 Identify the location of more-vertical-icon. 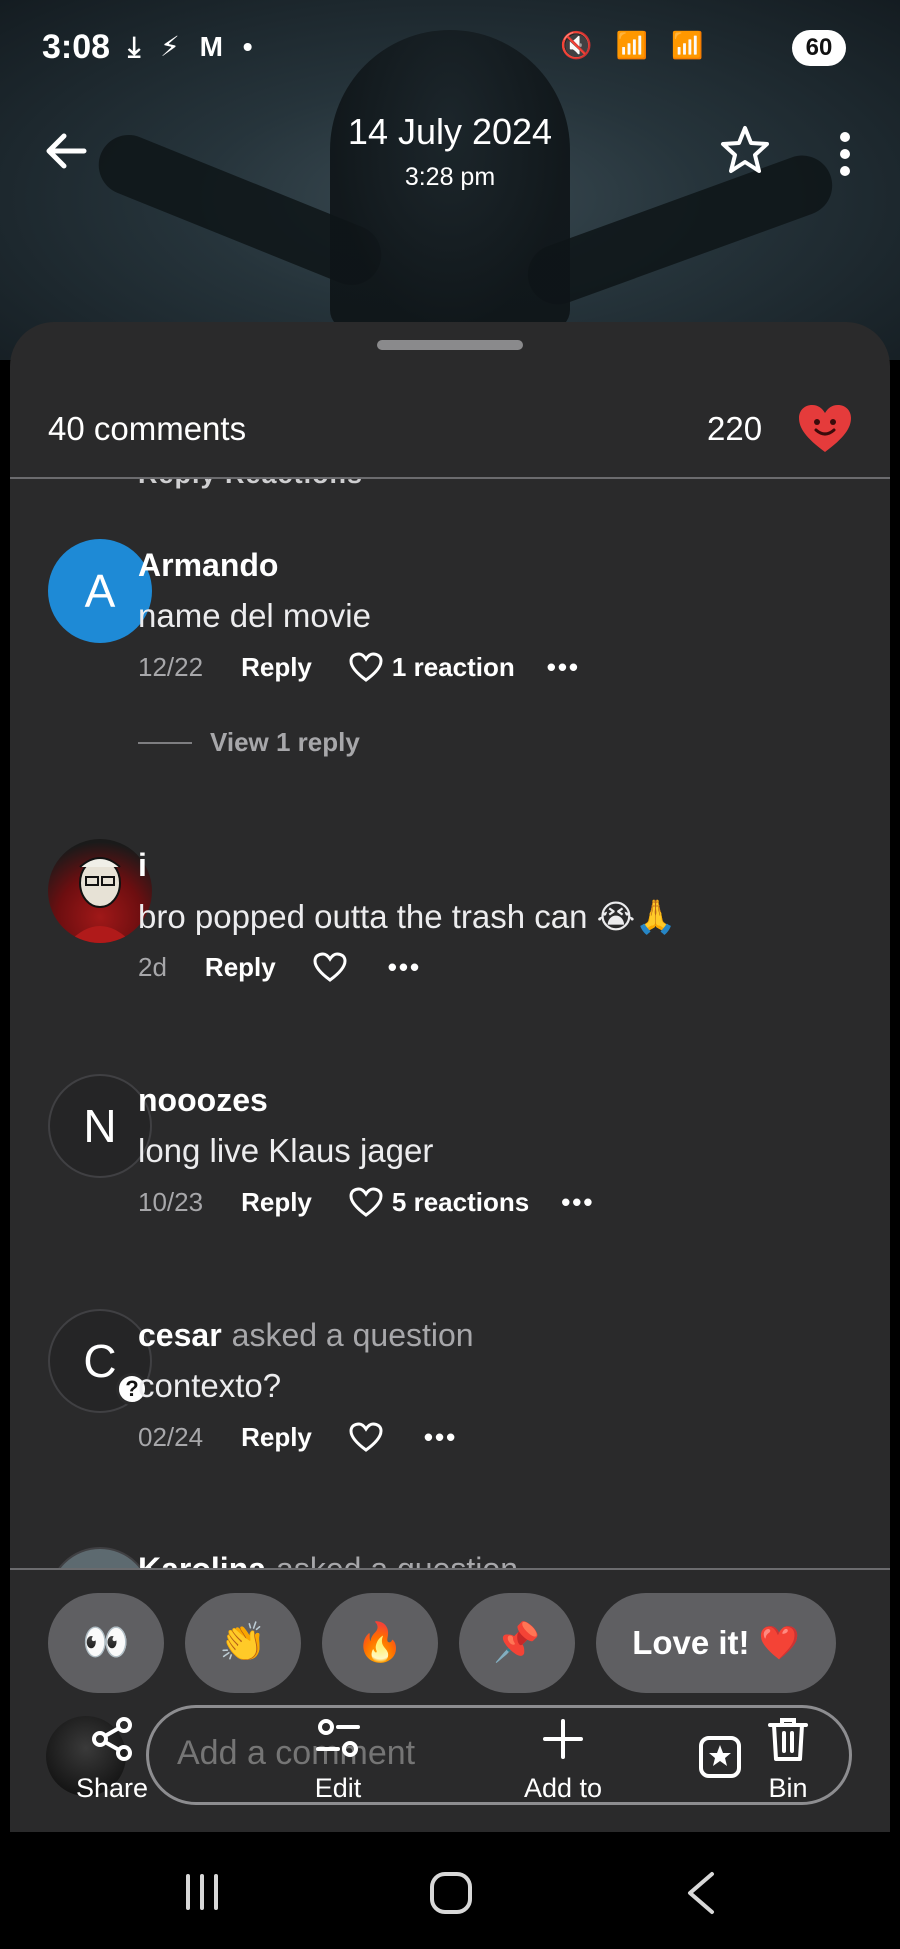
(845, 154).